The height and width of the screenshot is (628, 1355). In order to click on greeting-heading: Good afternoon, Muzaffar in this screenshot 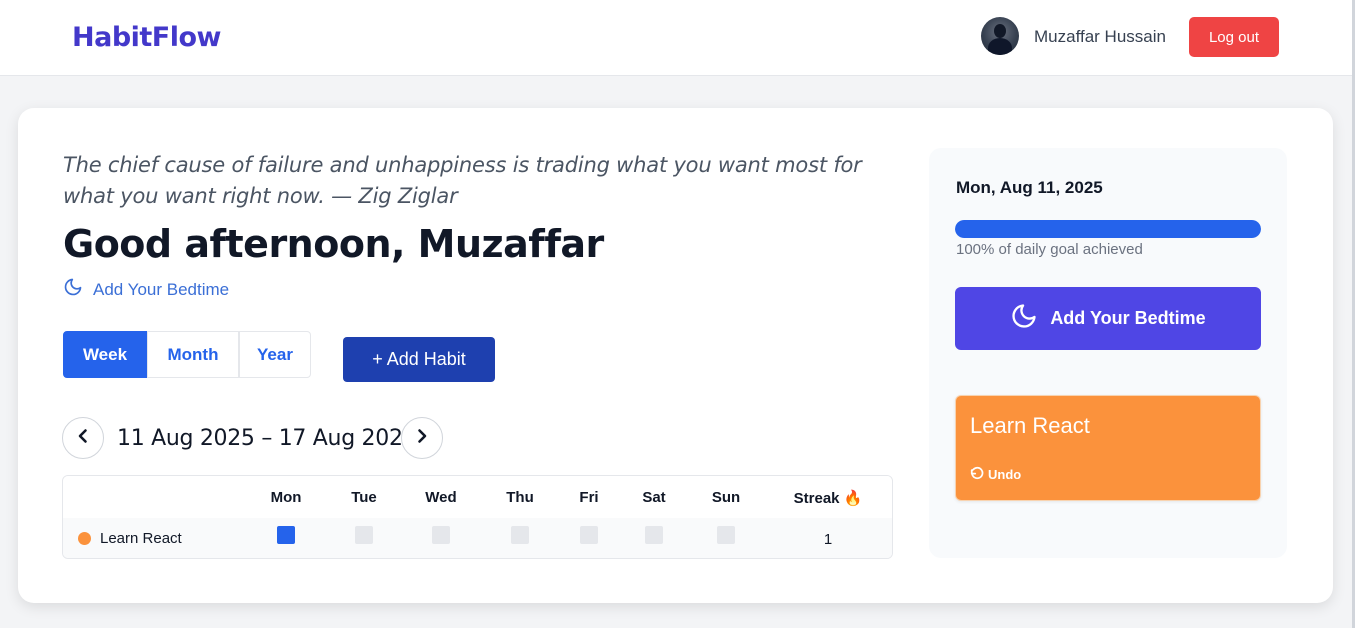, I will do `click(333, 244)`.